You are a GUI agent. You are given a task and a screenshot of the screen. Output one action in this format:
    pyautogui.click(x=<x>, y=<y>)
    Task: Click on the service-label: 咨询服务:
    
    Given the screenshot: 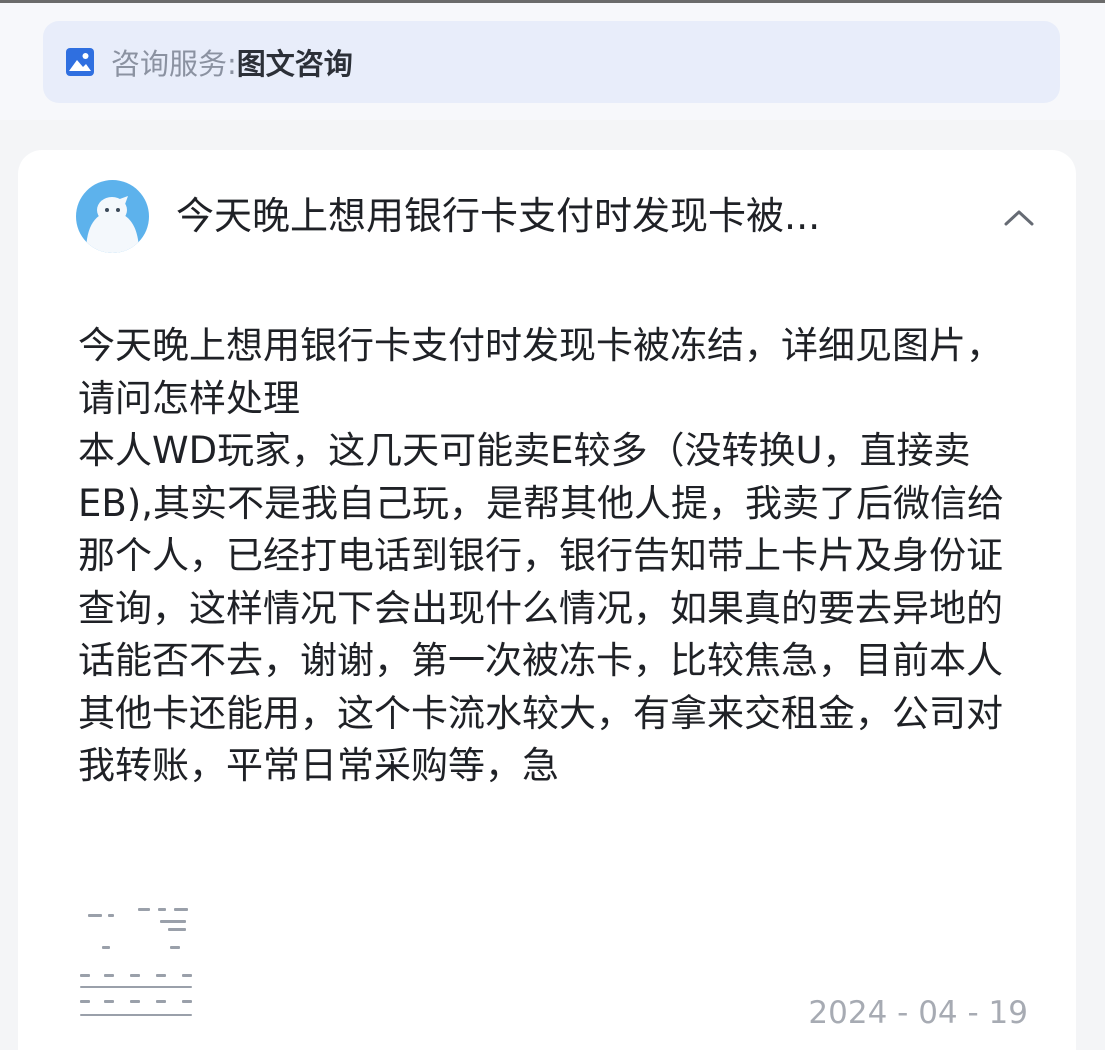 What is the action you would take?
    pyautogui.click(x=174, y=64)
    